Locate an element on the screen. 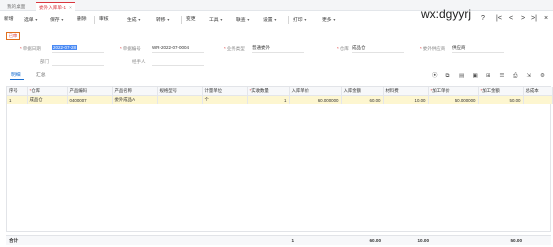 This screenshot has height=247, width=553. cell-spec is located at coordinates (180, 99).